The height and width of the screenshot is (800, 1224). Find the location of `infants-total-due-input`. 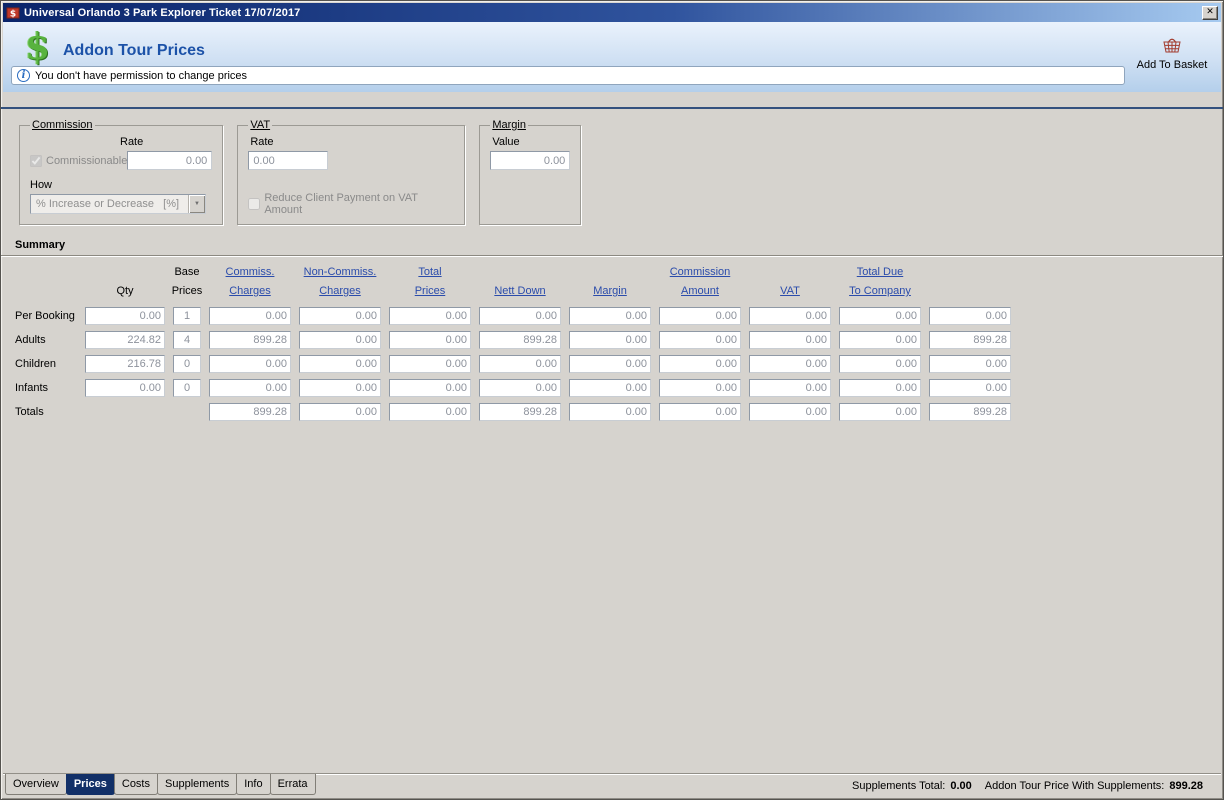

infants-total-due-input is located at coordinates (970, 388).